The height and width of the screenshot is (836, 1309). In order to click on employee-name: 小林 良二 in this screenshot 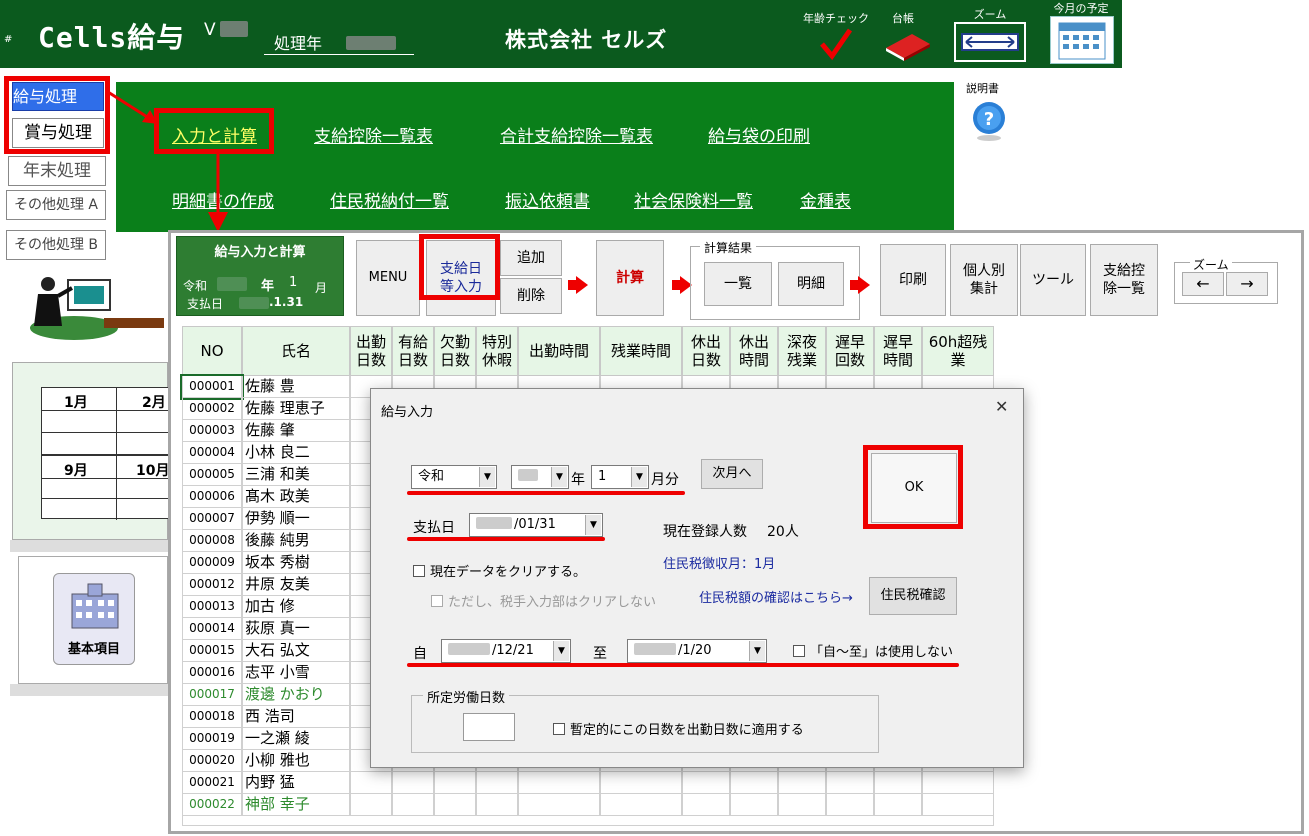, I will do `click(296, 453)`.